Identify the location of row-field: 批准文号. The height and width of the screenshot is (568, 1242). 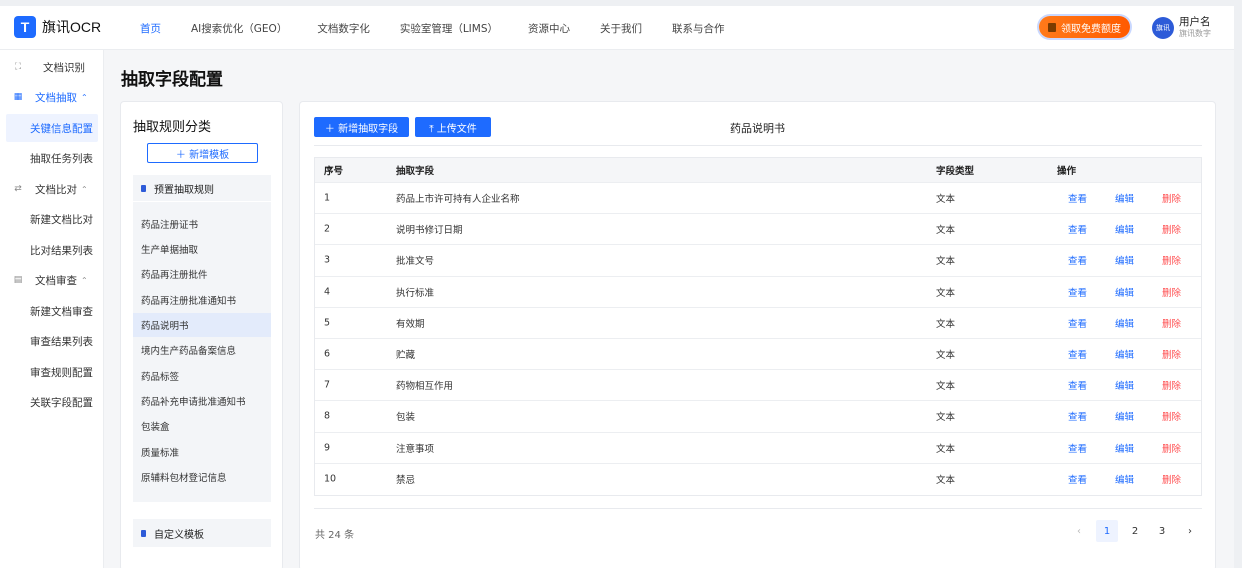
(415, 262).